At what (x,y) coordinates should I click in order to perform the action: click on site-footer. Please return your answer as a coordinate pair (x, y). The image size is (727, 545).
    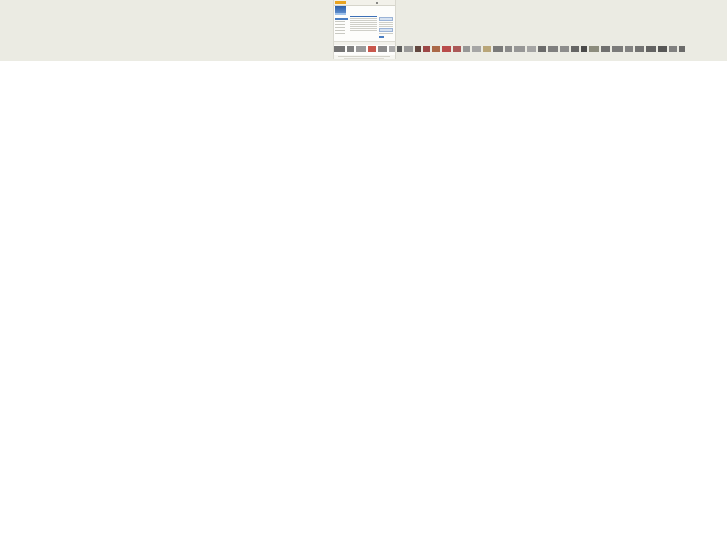
    Looking at the image, I should click on (364, 57).